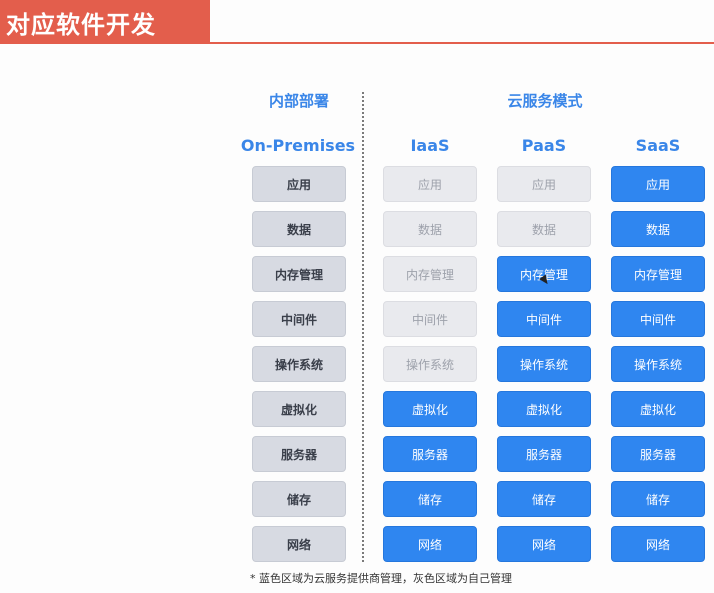  Describe the element at coordinates (430, 454) in the screenshot. I see `layer-cell-iaas-6: 服务器` at that location.